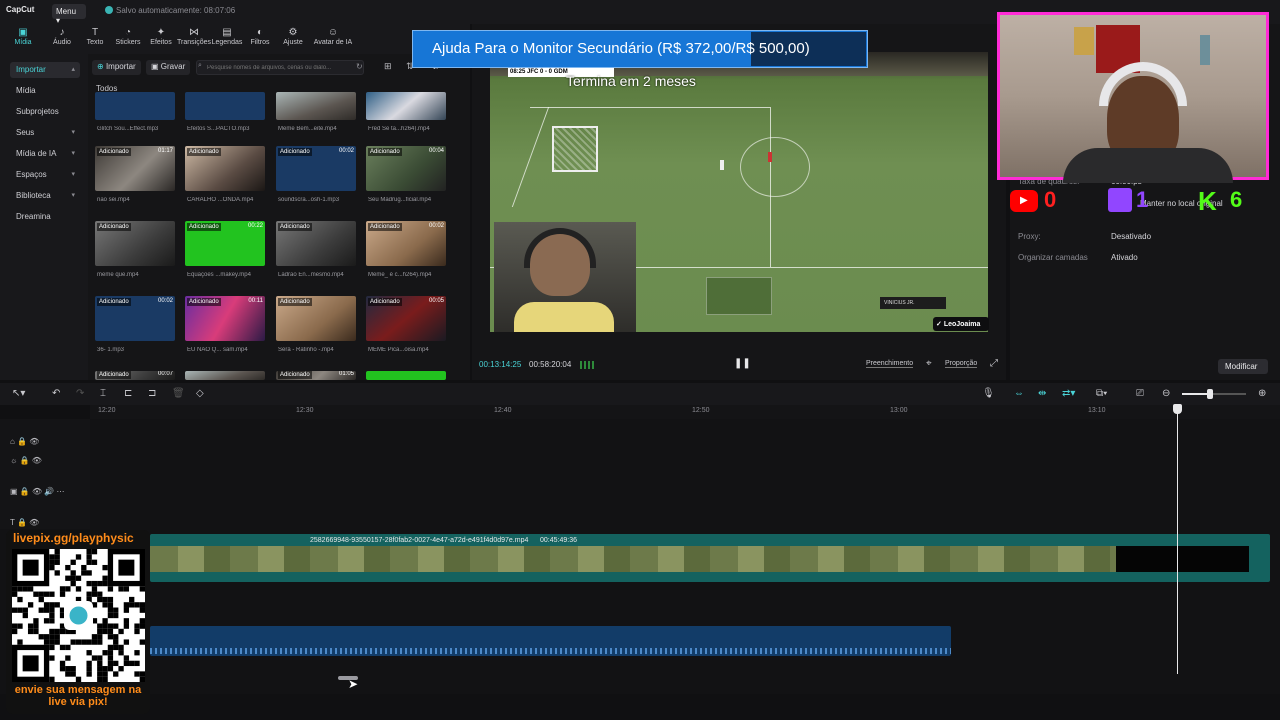 This screenshot has height=720, width=1280. What do you see at coordinates (109, 10) in the screenshot?
I see `autosave-icon` at bounding box center [109, 10].